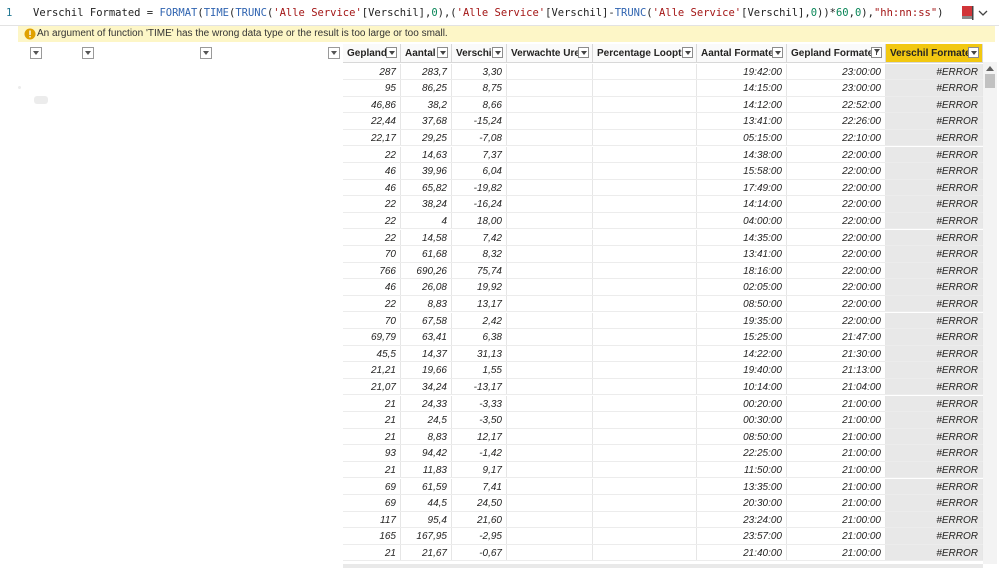 This screenshot has height=576, width=999. I want to click on scroll-up-icon, so click(990, 68).